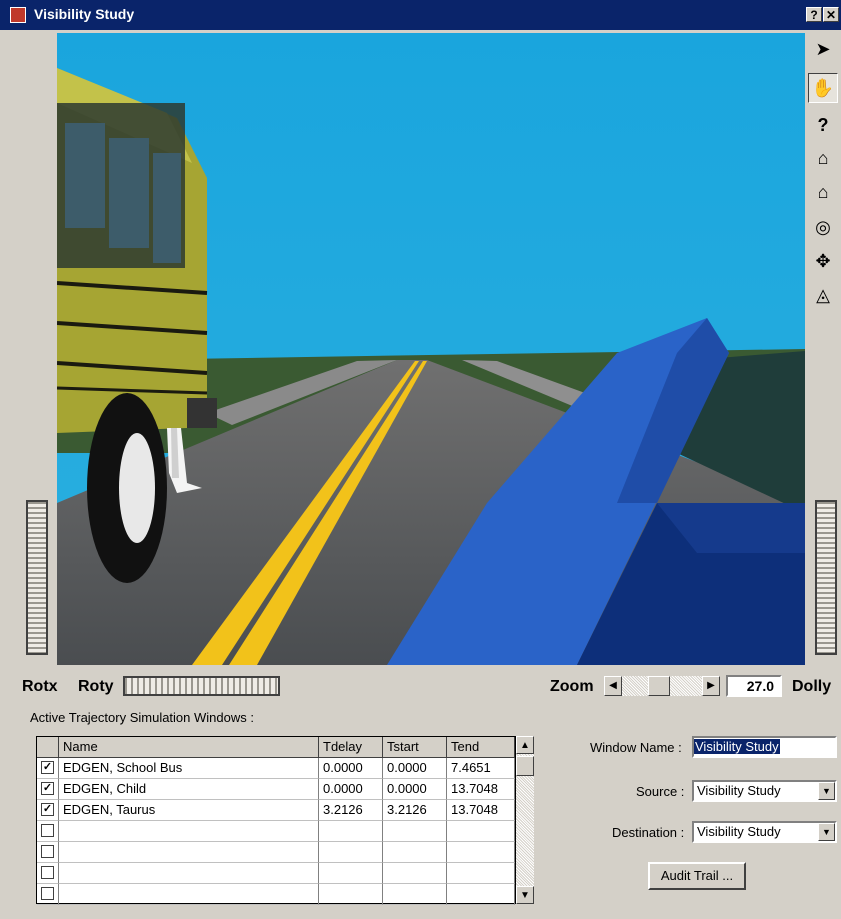 This screenshot has width=841, height=919. Describe the element at coordinates (636, 747) in the screenshot. I see `window-name-label: Window Name :` at that location.